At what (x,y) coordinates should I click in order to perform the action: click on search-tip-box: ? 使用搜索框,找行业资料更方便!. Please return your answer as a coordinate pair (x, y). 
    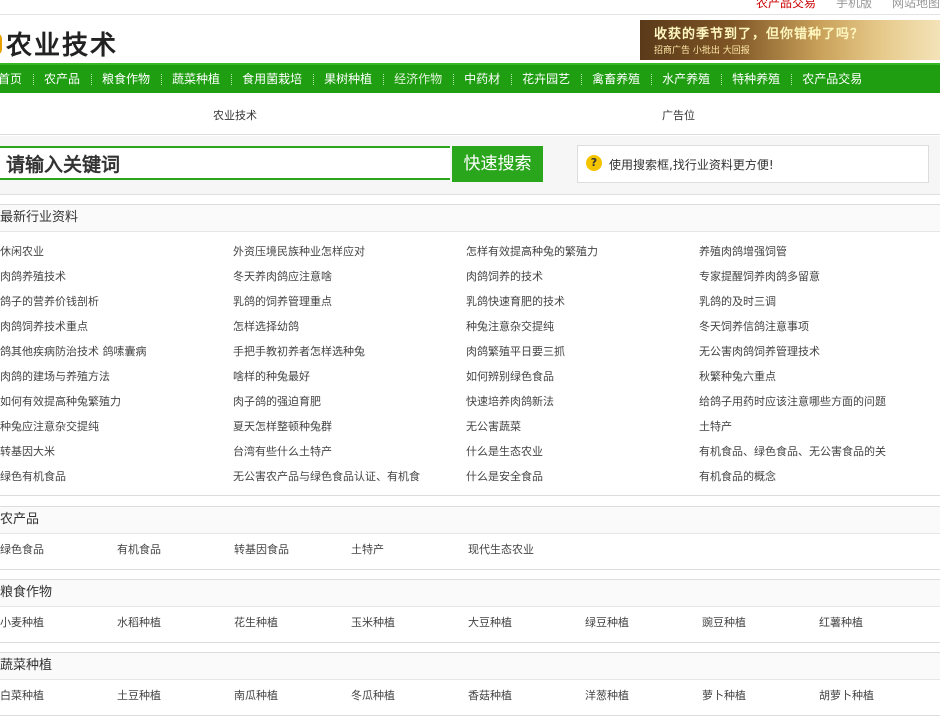
    Looking at the image, I should click on (753, 164).